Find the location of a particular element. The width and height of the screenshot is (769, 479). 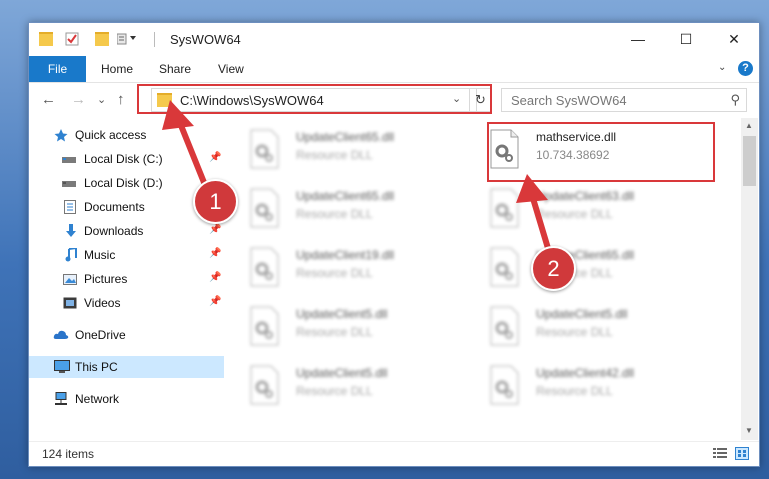

step-1-badge: 1 is located at coordinates (215, 201).